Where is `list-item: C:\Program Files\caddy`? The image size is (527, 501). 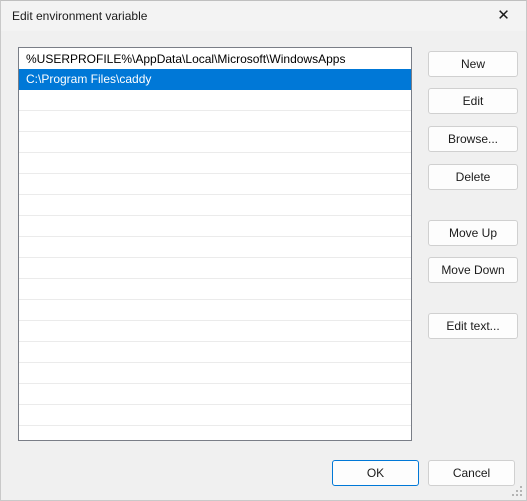 list-item: C:\Program Files\caddy is located at coordinates (215, 79).